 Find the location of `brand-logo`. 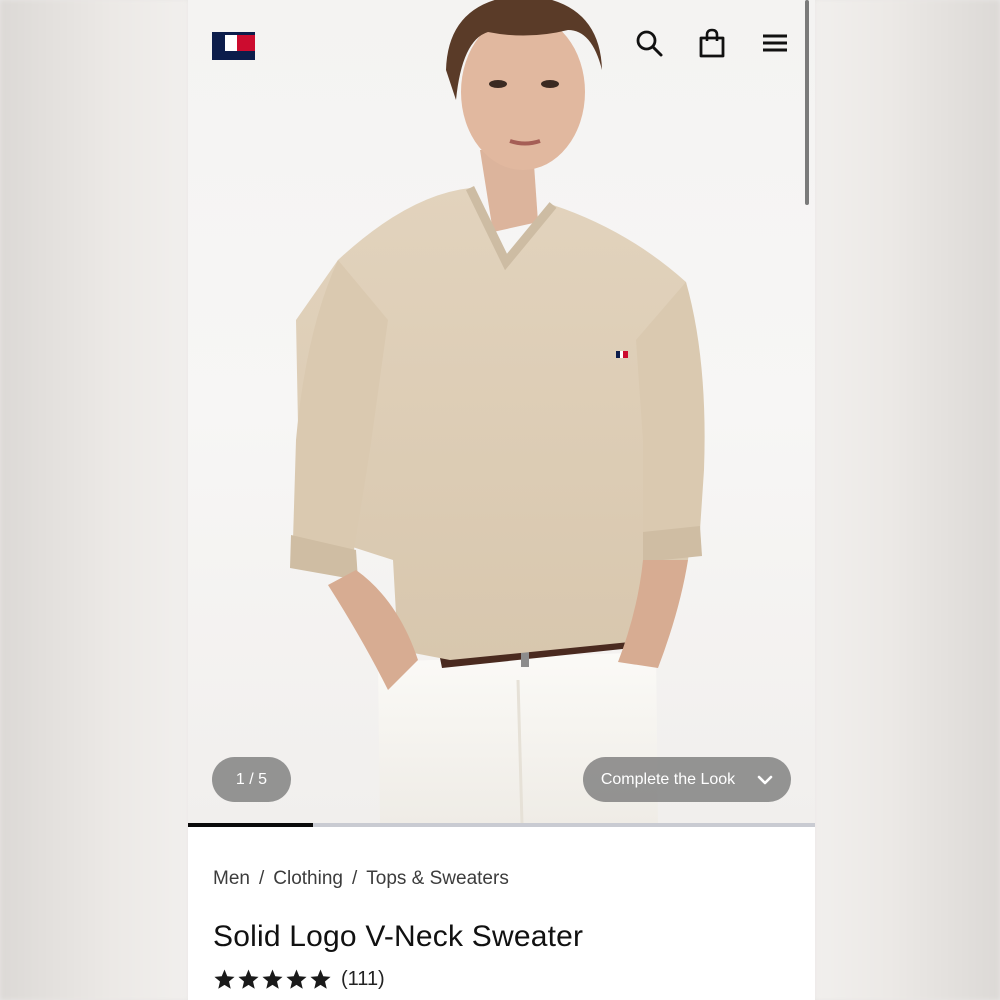

brand-logo is located at coordinates (233, 46).